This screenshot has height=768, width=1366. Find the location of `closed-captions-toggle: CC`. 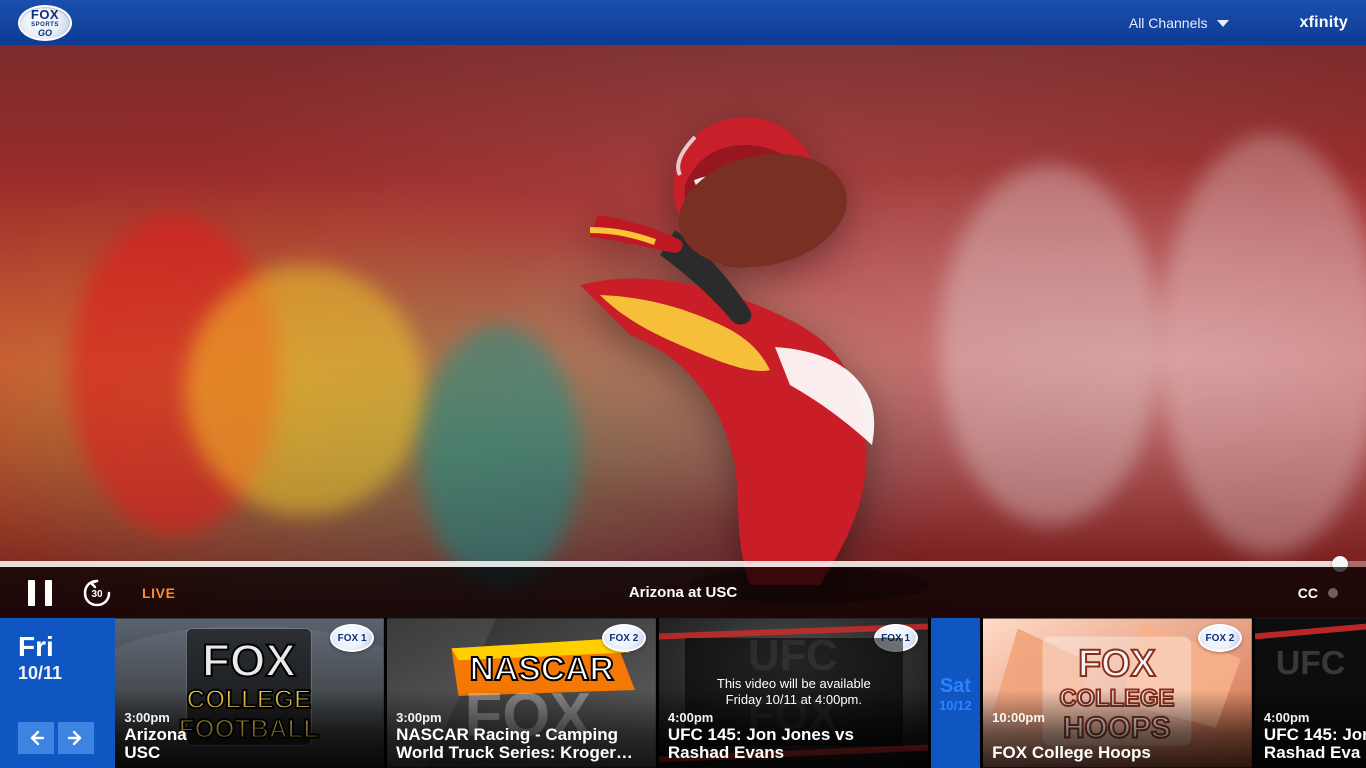

closed-captions-toggle: CC is located at coordinates (1128, 593).